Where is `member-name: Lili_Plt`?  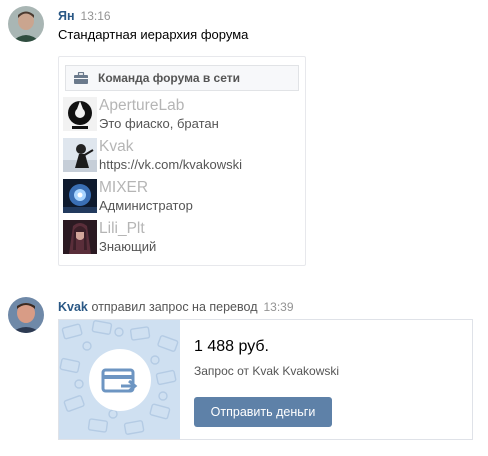 member-name: Lili_Plt is located at coordinates (122, 229).